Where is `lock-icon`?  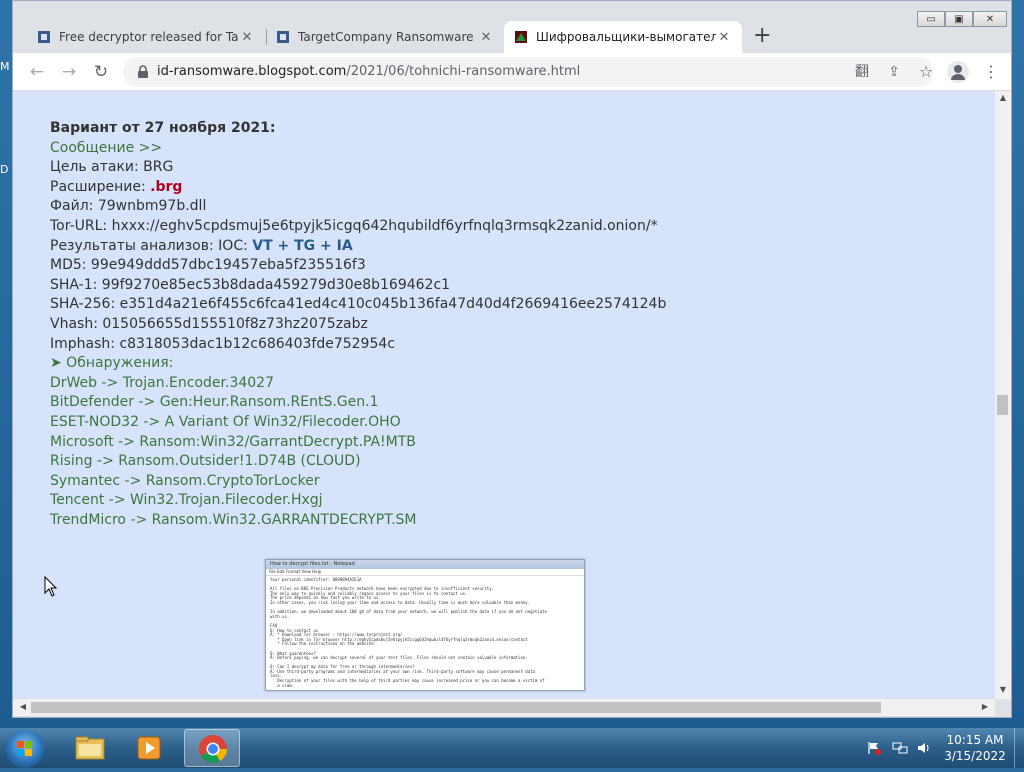
lock-icon is located at coordinates (143, 71).